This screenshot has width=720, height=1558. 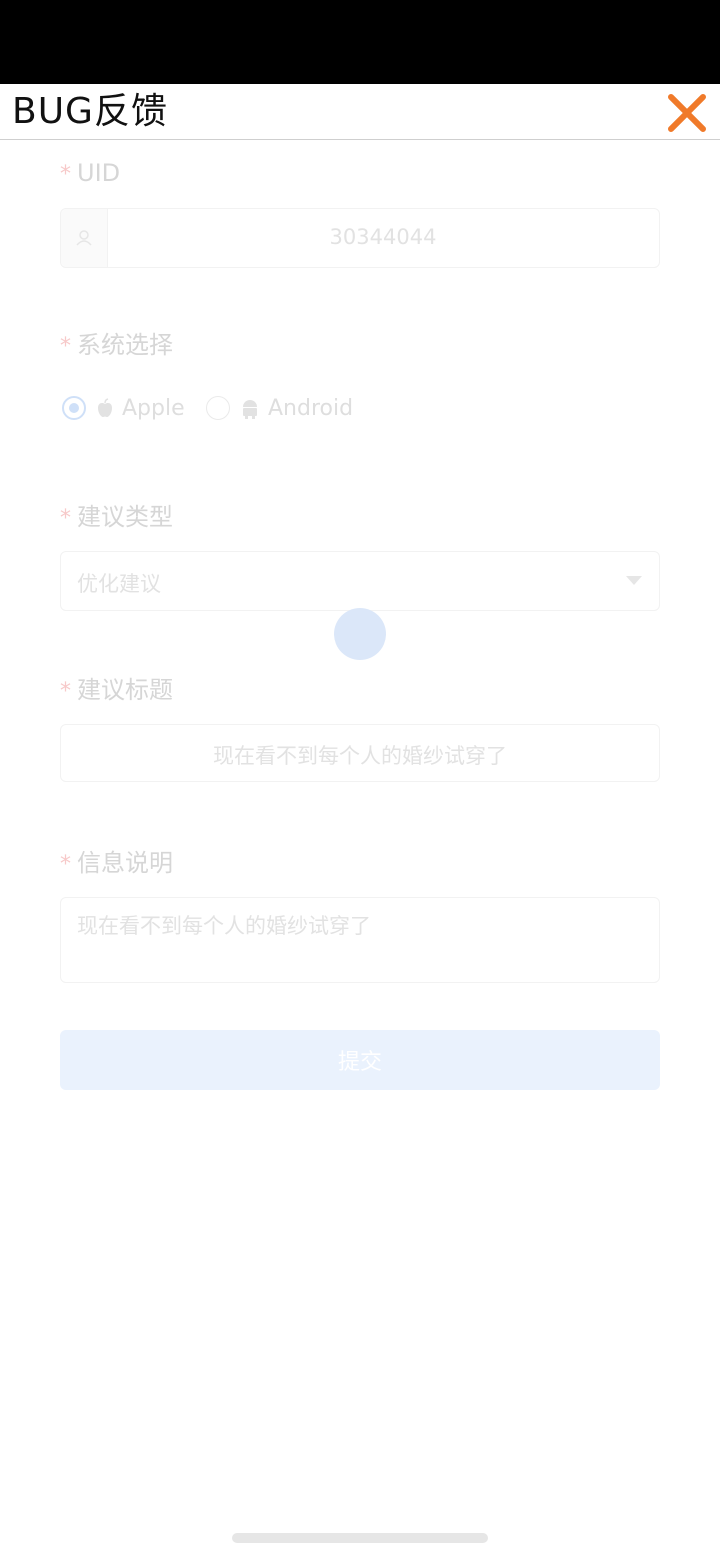 I want to click on header: BUG反馈, so click(x=360, y=112).